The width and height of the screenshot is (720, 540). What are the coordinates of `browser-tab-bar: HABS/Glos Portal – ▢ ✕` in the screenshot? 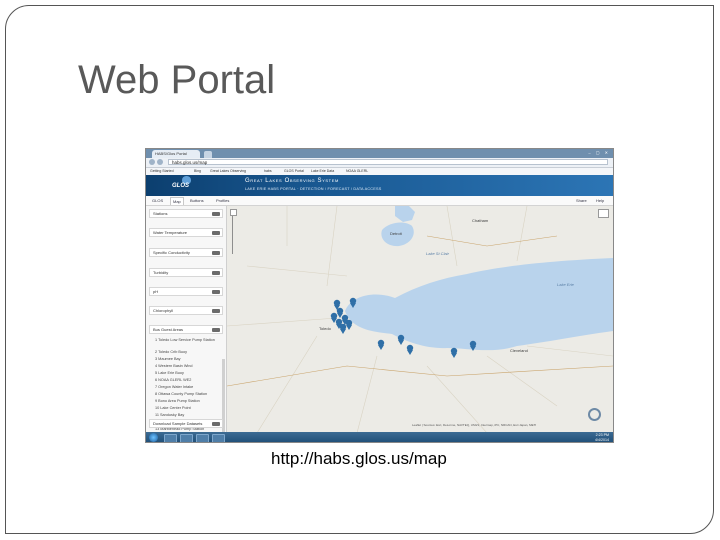 It's located at (379, 153).